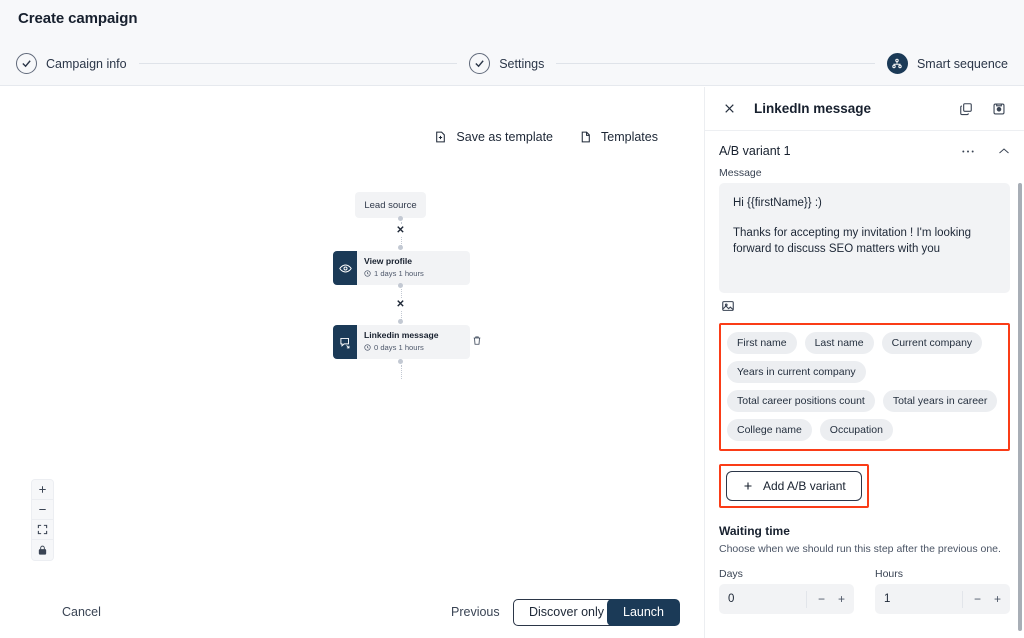 This screenshot has width=1024, height=638. I want to click on days-stepper-controls: − +, so click(825, 599).